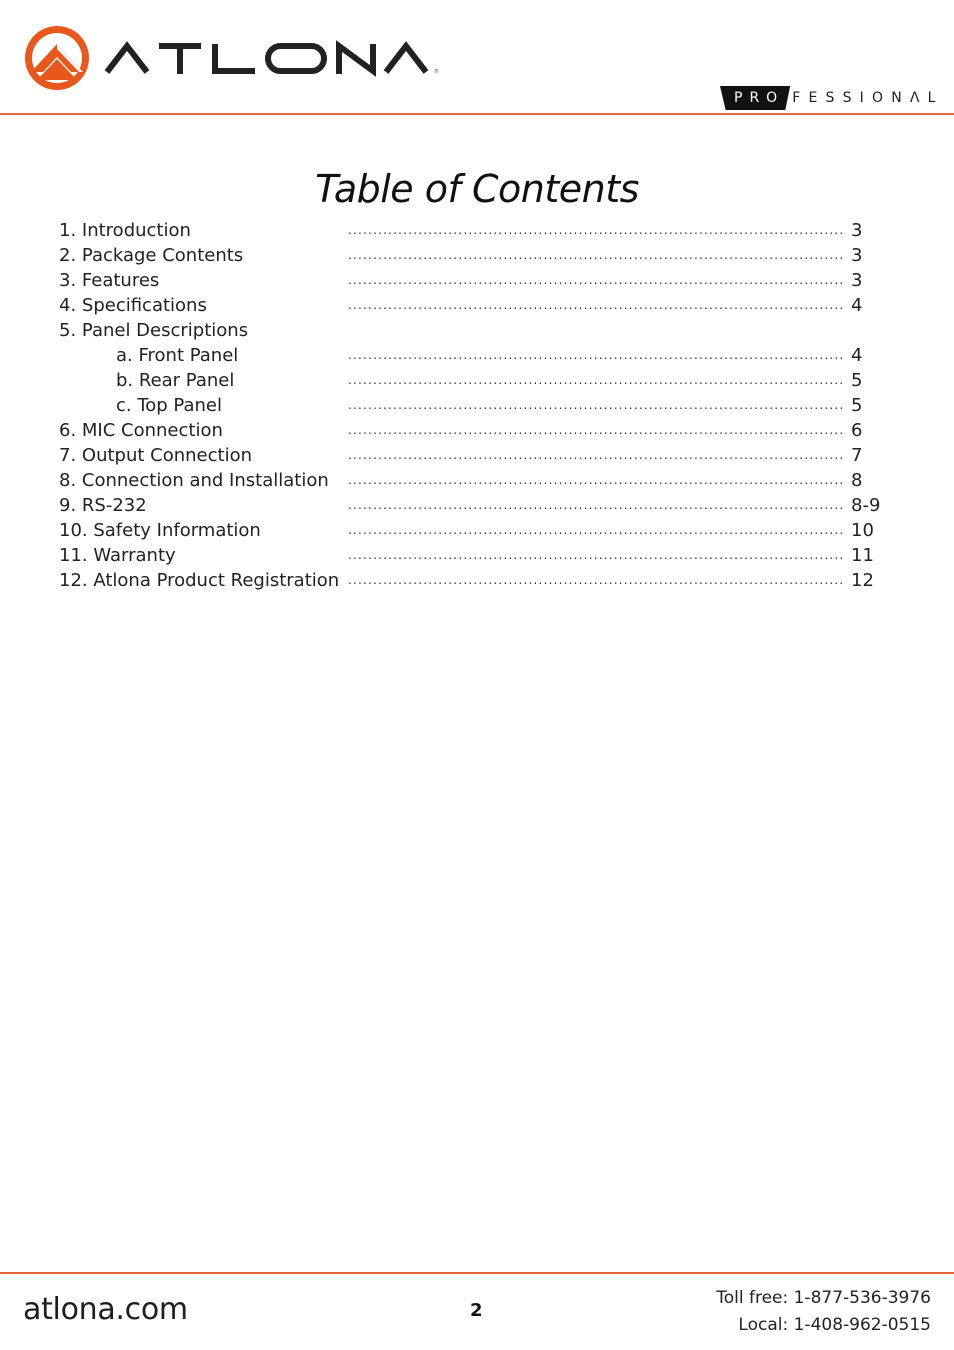 The image size is (954, 1350). Describe the element at coordinates (823, 1298) in the screenshot. I see `toll-free-number: Toll free: 1-877-536-3976` at that location.